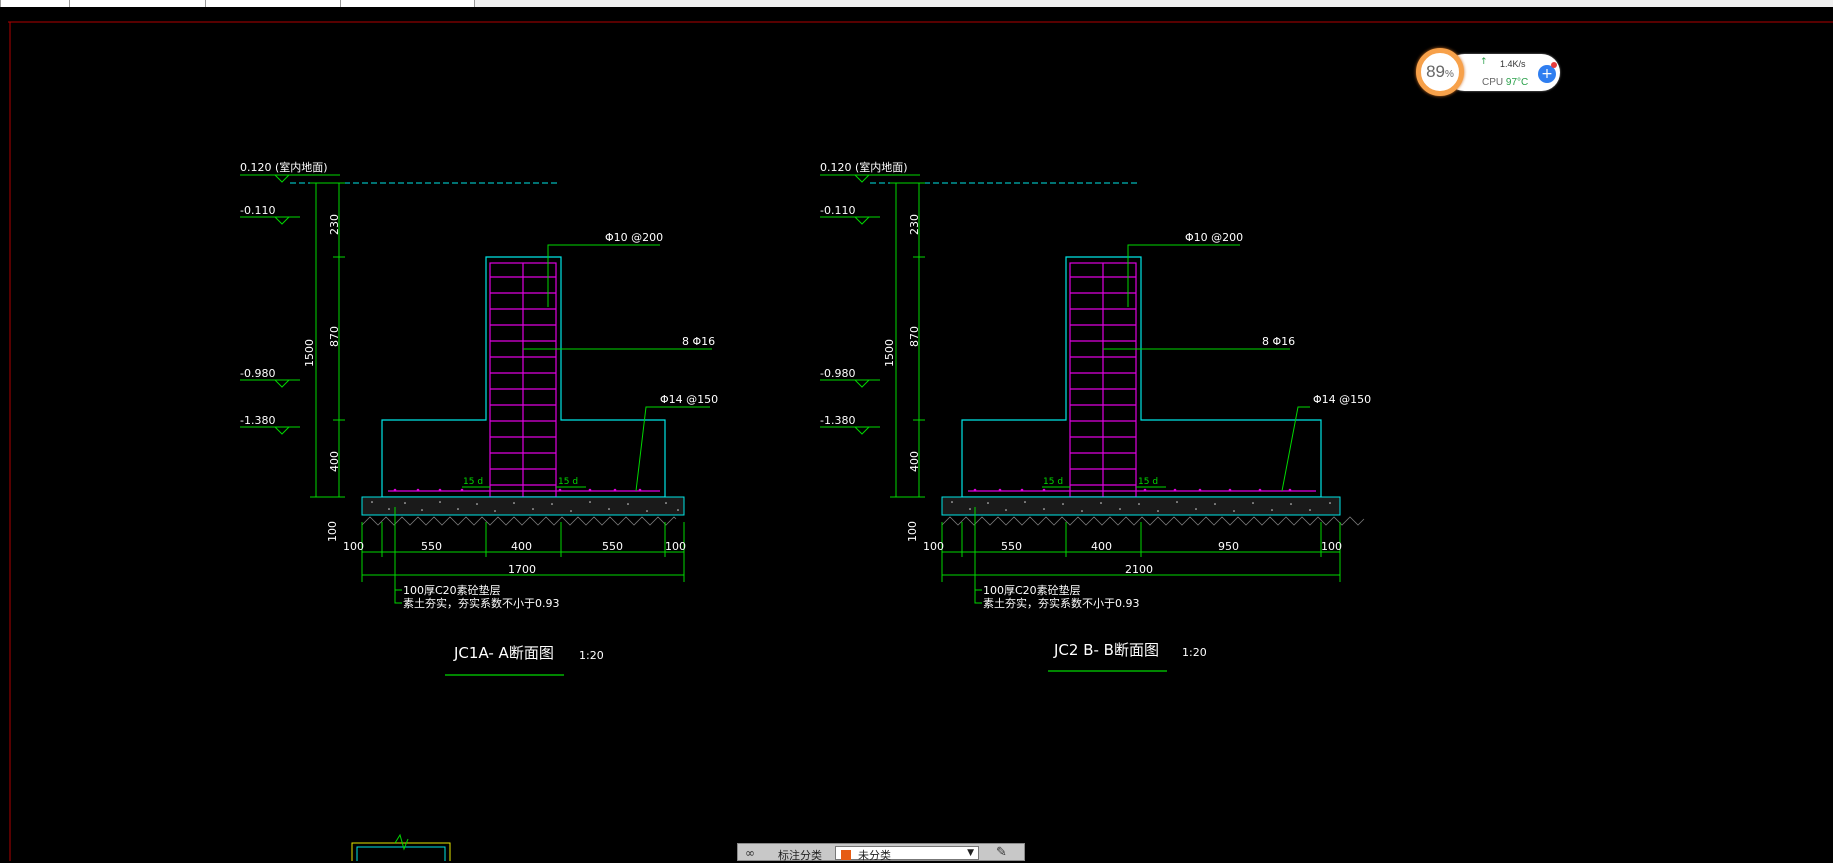 The image size is (1833, 863). Describe the element at coordinates (907, 854) in the screenshot. I see `annotation-category-select: 未分类 ▼` at that location.